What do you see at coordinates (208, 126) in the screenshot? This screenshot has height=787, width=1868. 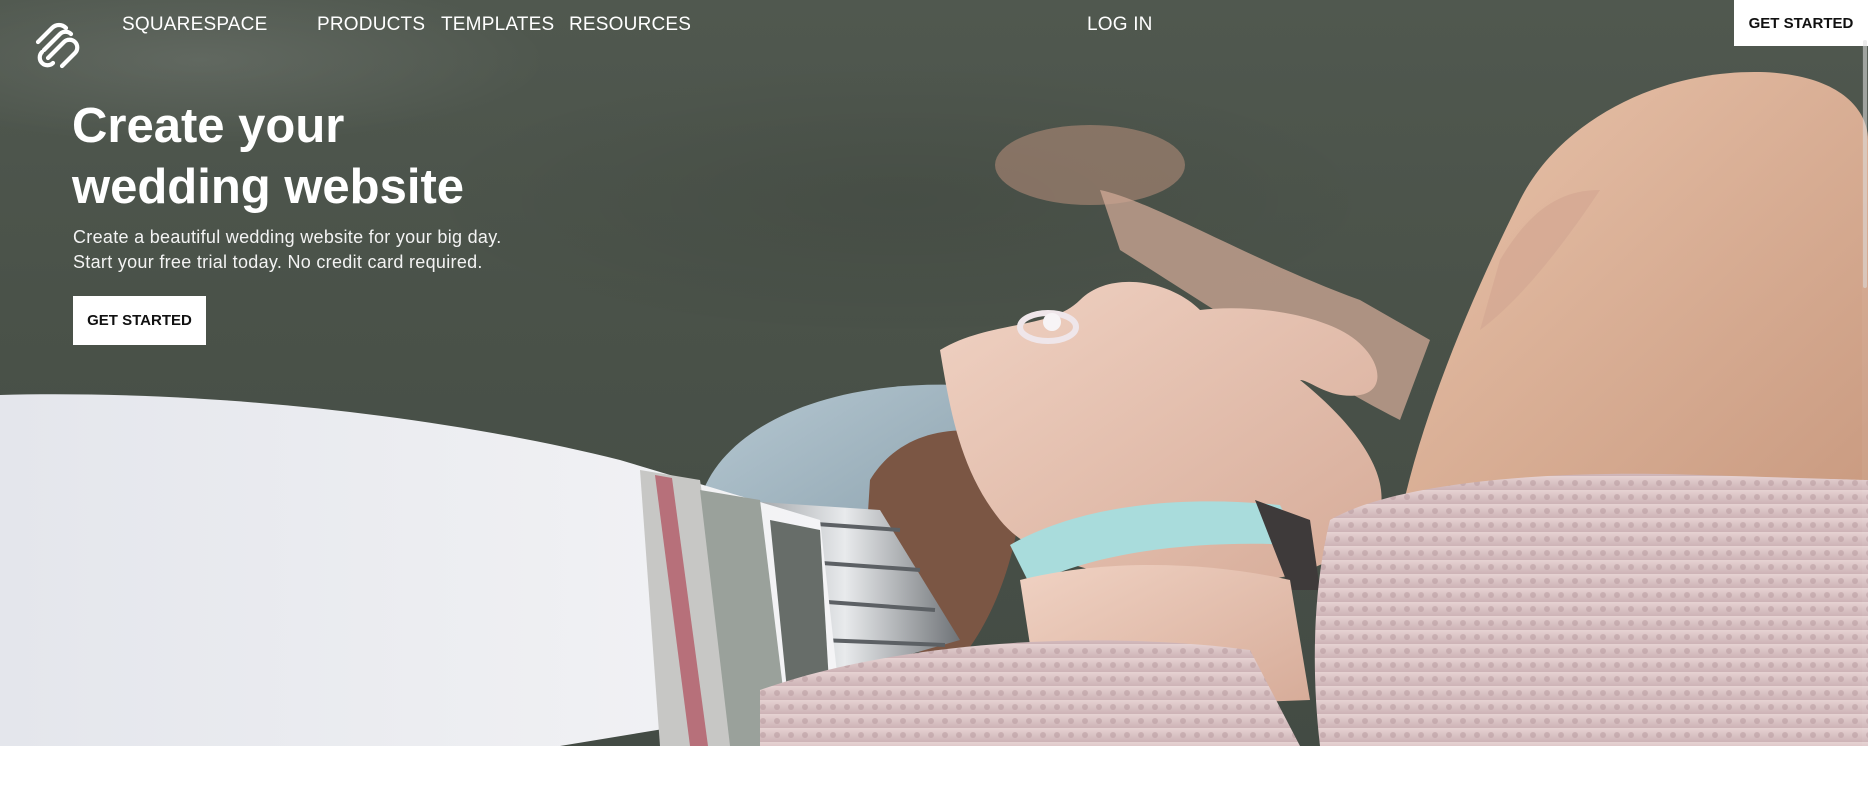 I see `hero-title-line-1: Create your` at bounding box center [208, 126].